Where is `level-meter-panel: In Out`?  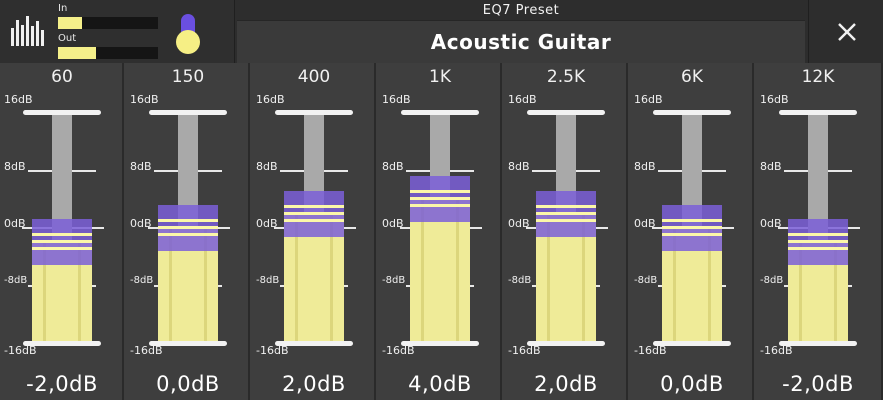
level-meter-panel: In Out is located at coordinates (117, 31).